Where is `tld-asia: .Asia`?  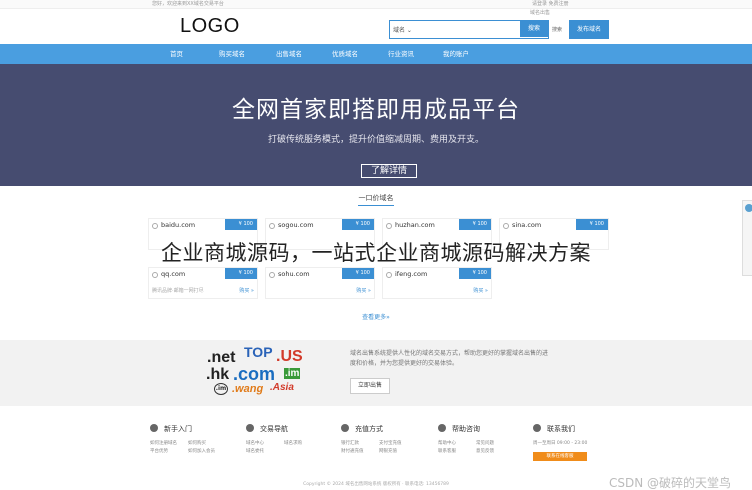
tld-asia: .Asia is located at coordinates (282, 387).